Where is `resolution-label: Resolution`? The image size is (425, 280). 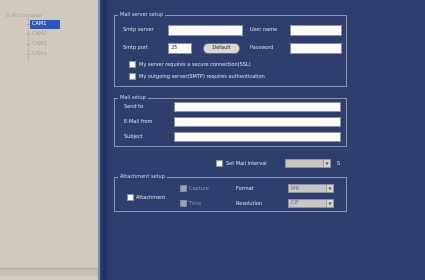
resolution-label: Resolution is located at coordinates (249, 204).